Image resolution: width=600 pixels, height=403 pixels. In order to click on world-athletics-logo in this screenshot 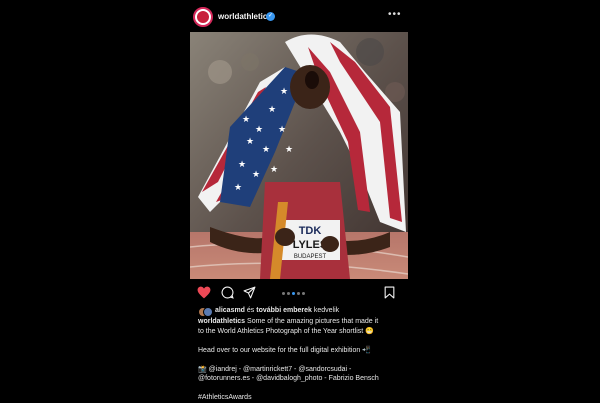, I will do `click(203, 17)`.